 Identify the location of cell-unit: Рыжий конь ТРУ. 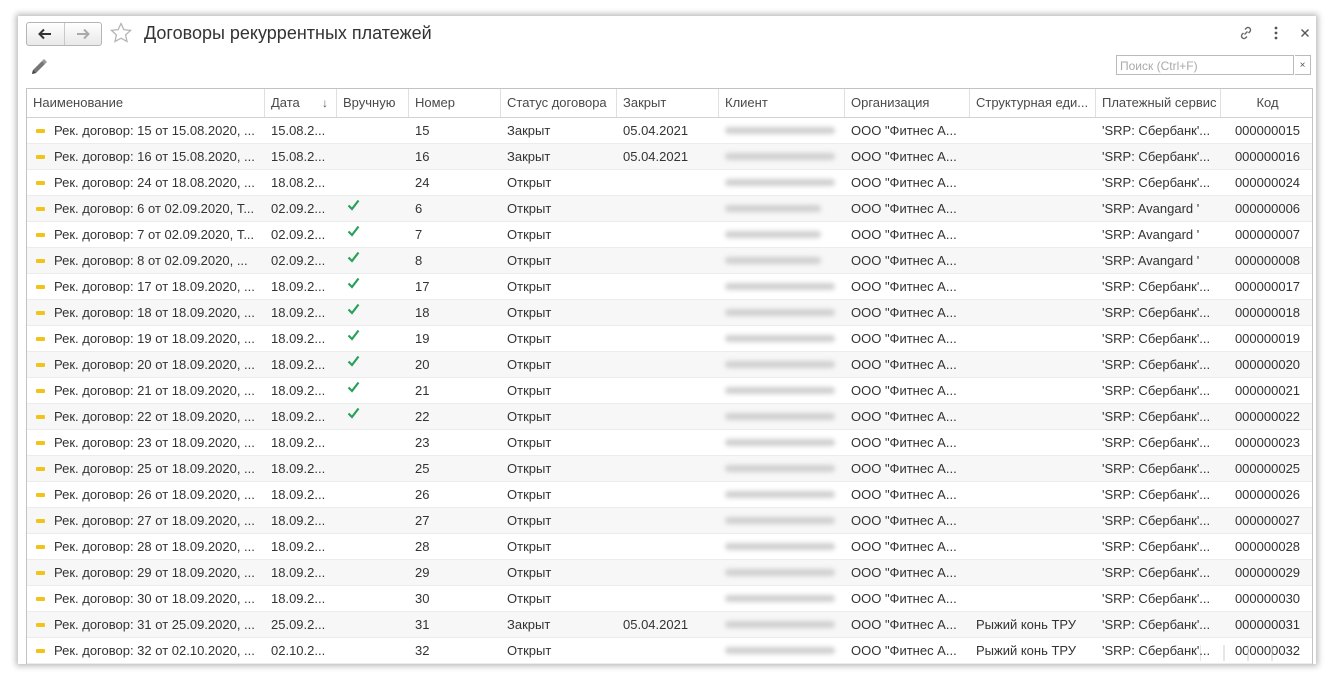
(1026, 624).